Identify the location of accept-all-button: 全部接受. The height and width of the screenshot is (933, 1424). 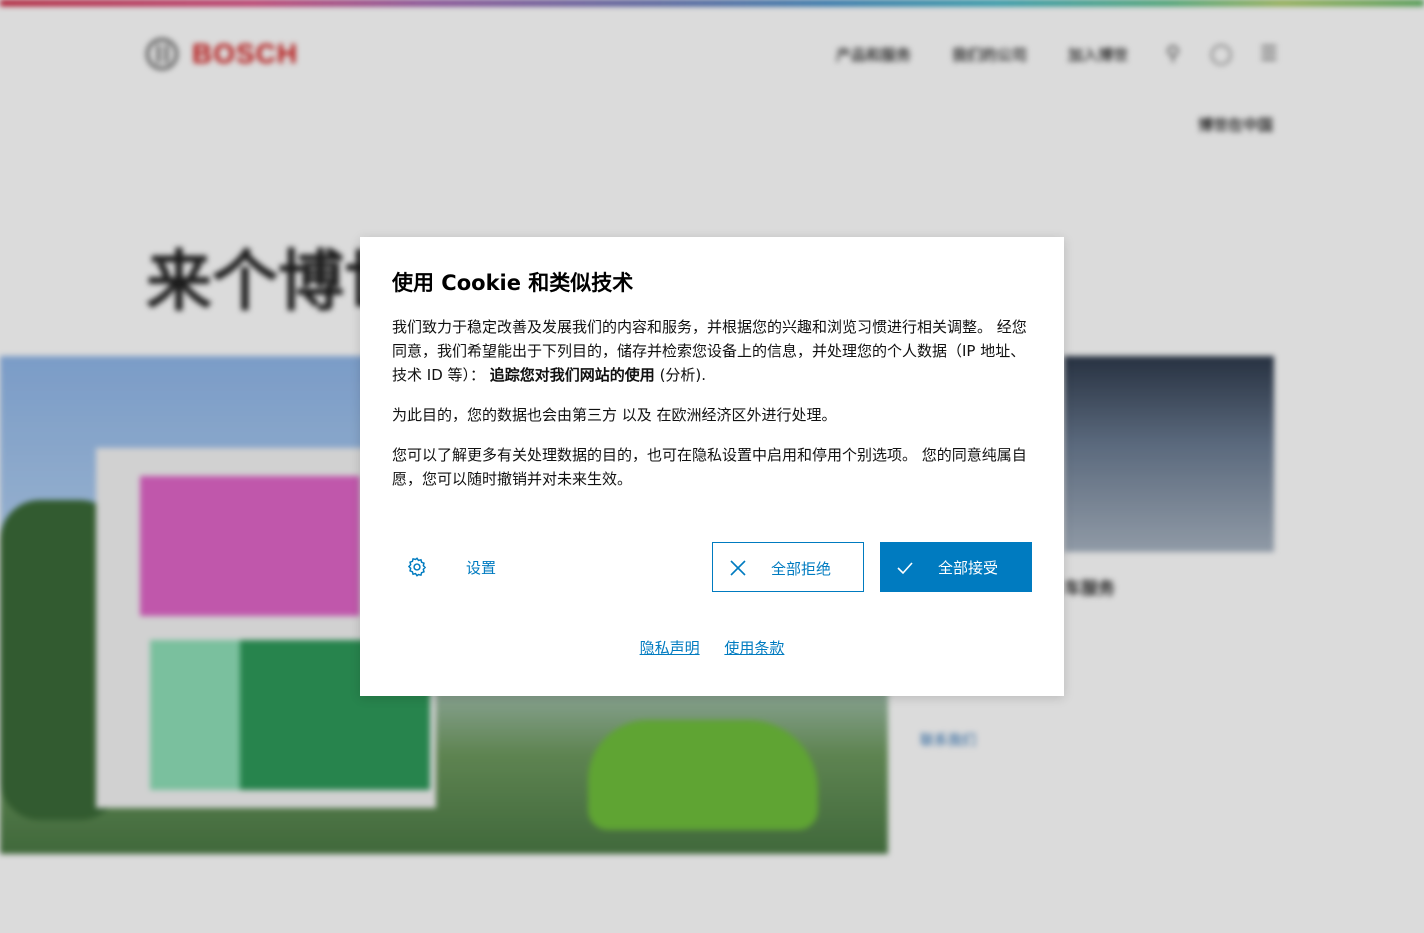
(956, 567).